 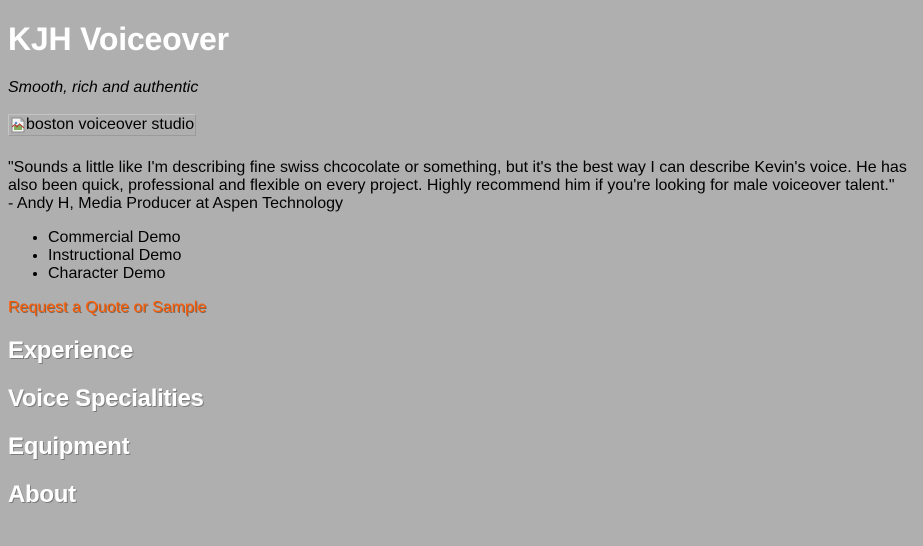 I want to click on tagline: Smooth, rich and authentic, so click(x=103, y=87).